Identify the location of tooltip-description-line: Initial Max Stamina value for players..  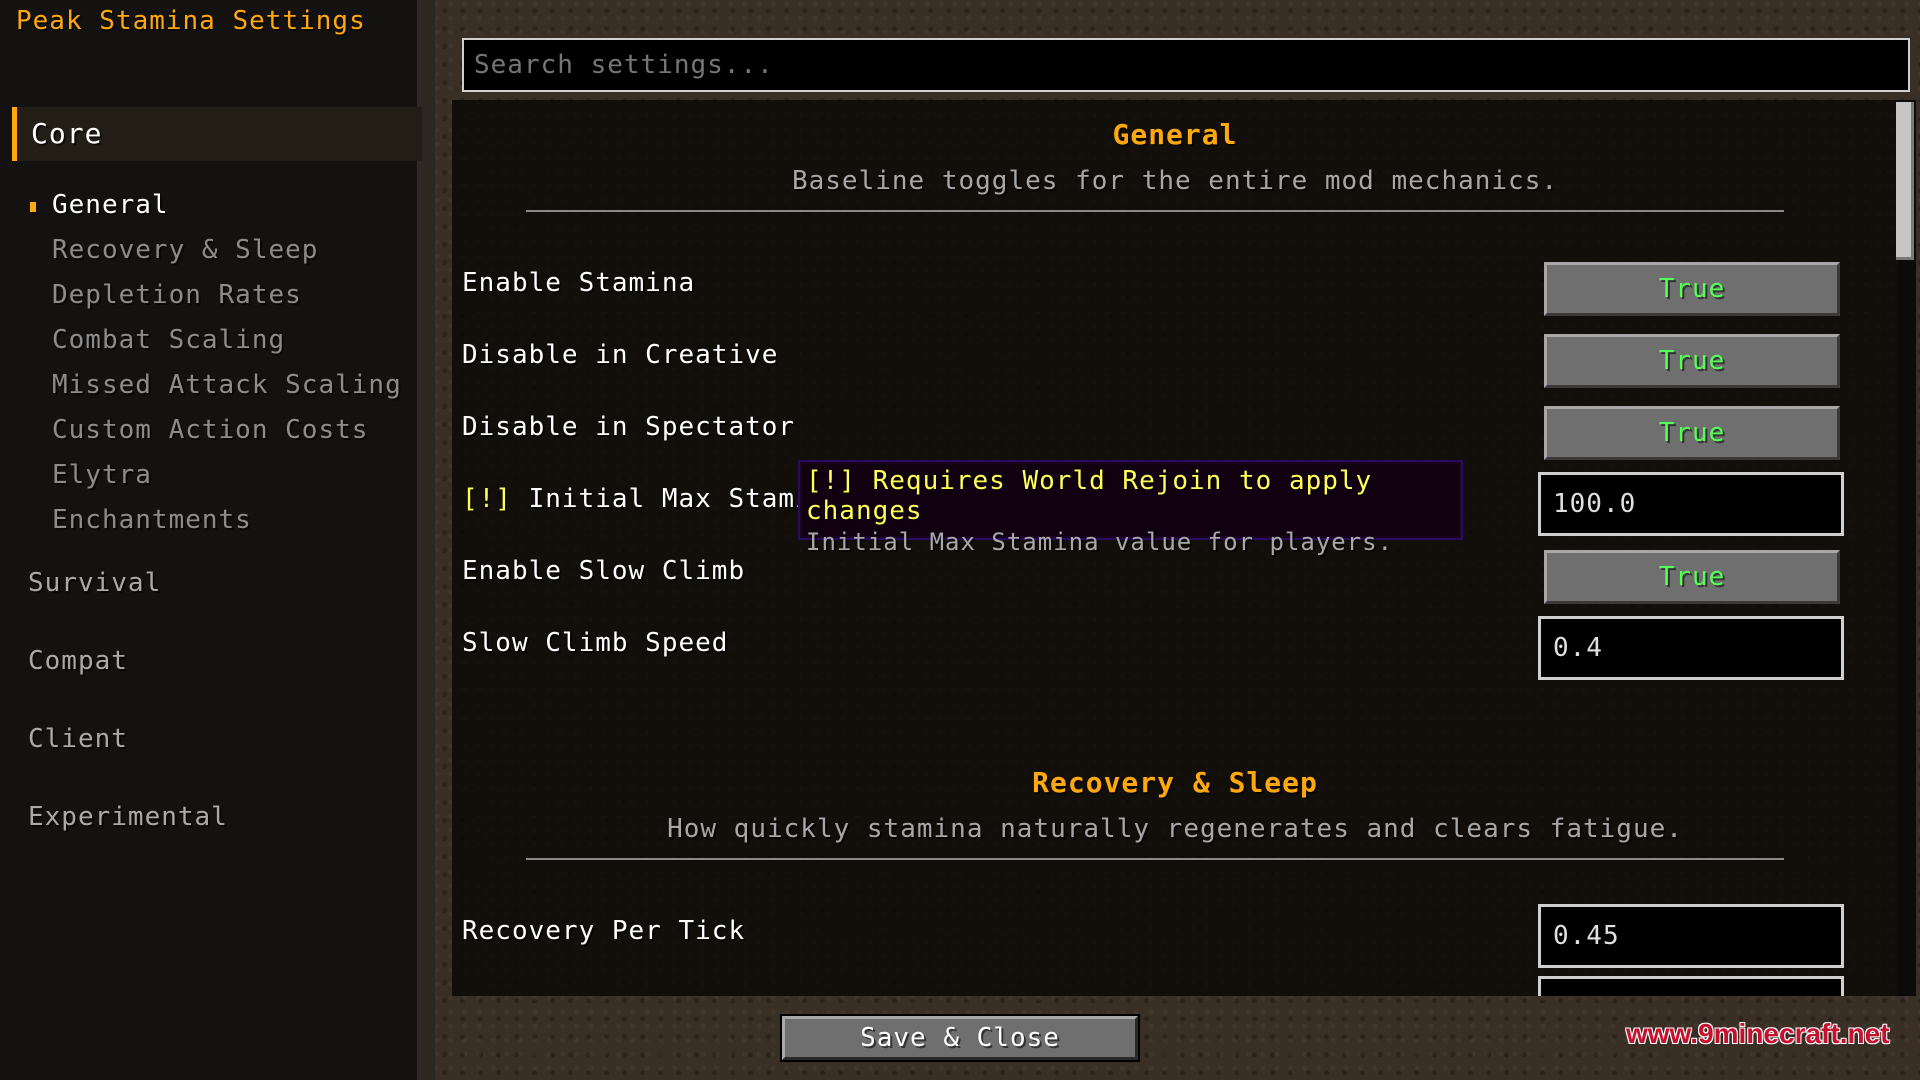
(1100, 542).